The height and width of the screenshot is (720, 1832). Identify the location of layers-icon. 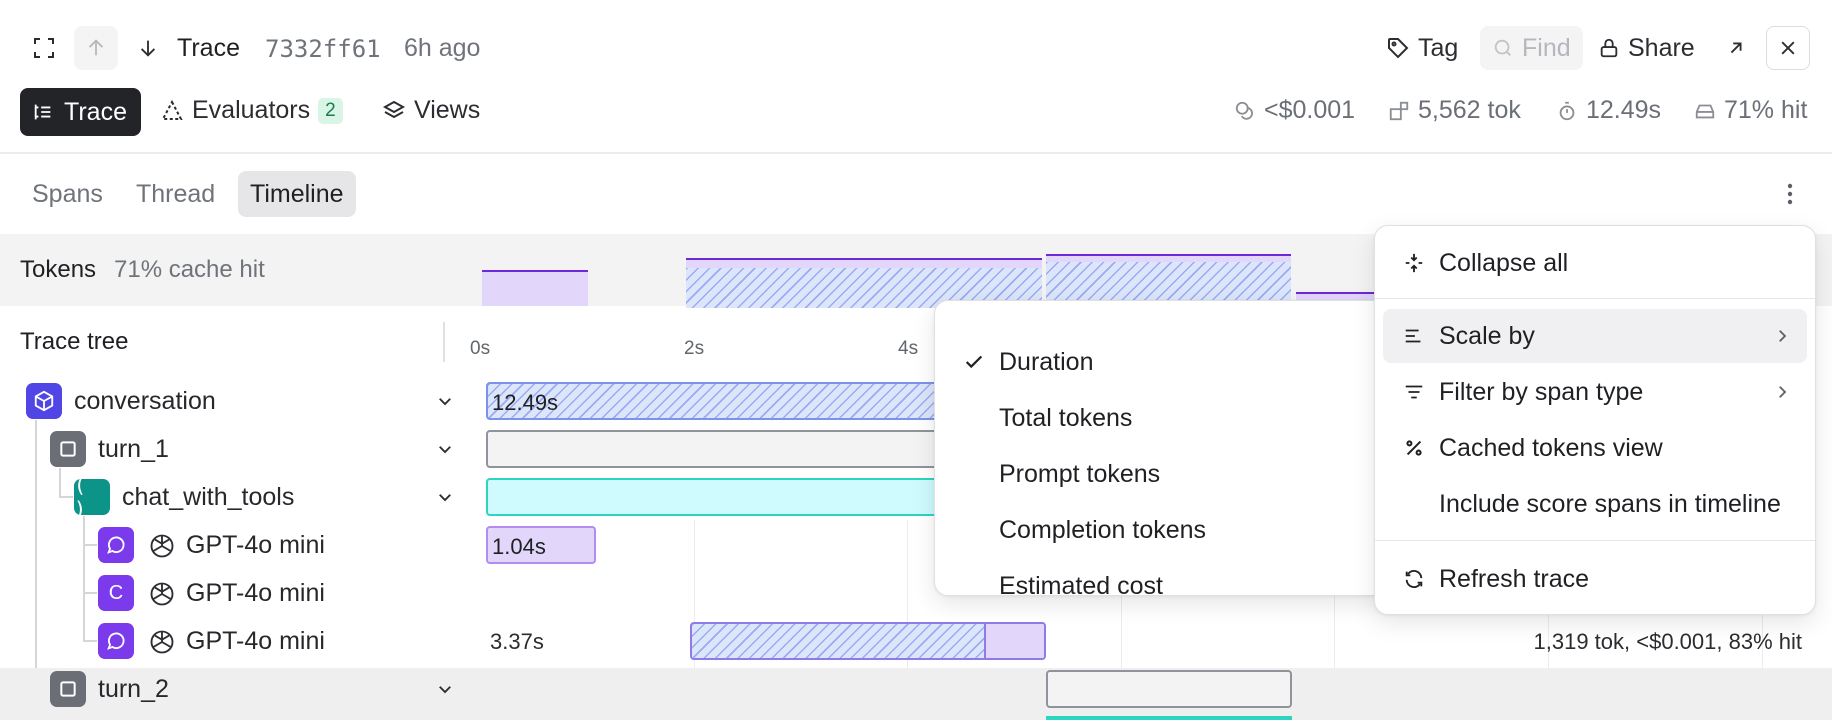
(394, 109).